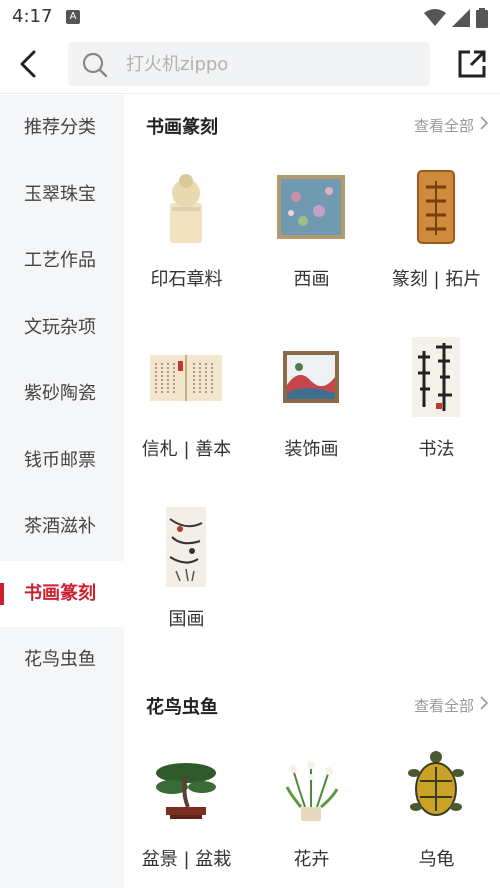 Image resolution: width=500 pixels, height=888 pixels. Describe the element at coordinates (436, 207) in the screenshot. I see `seal-carving-icon` at that location.